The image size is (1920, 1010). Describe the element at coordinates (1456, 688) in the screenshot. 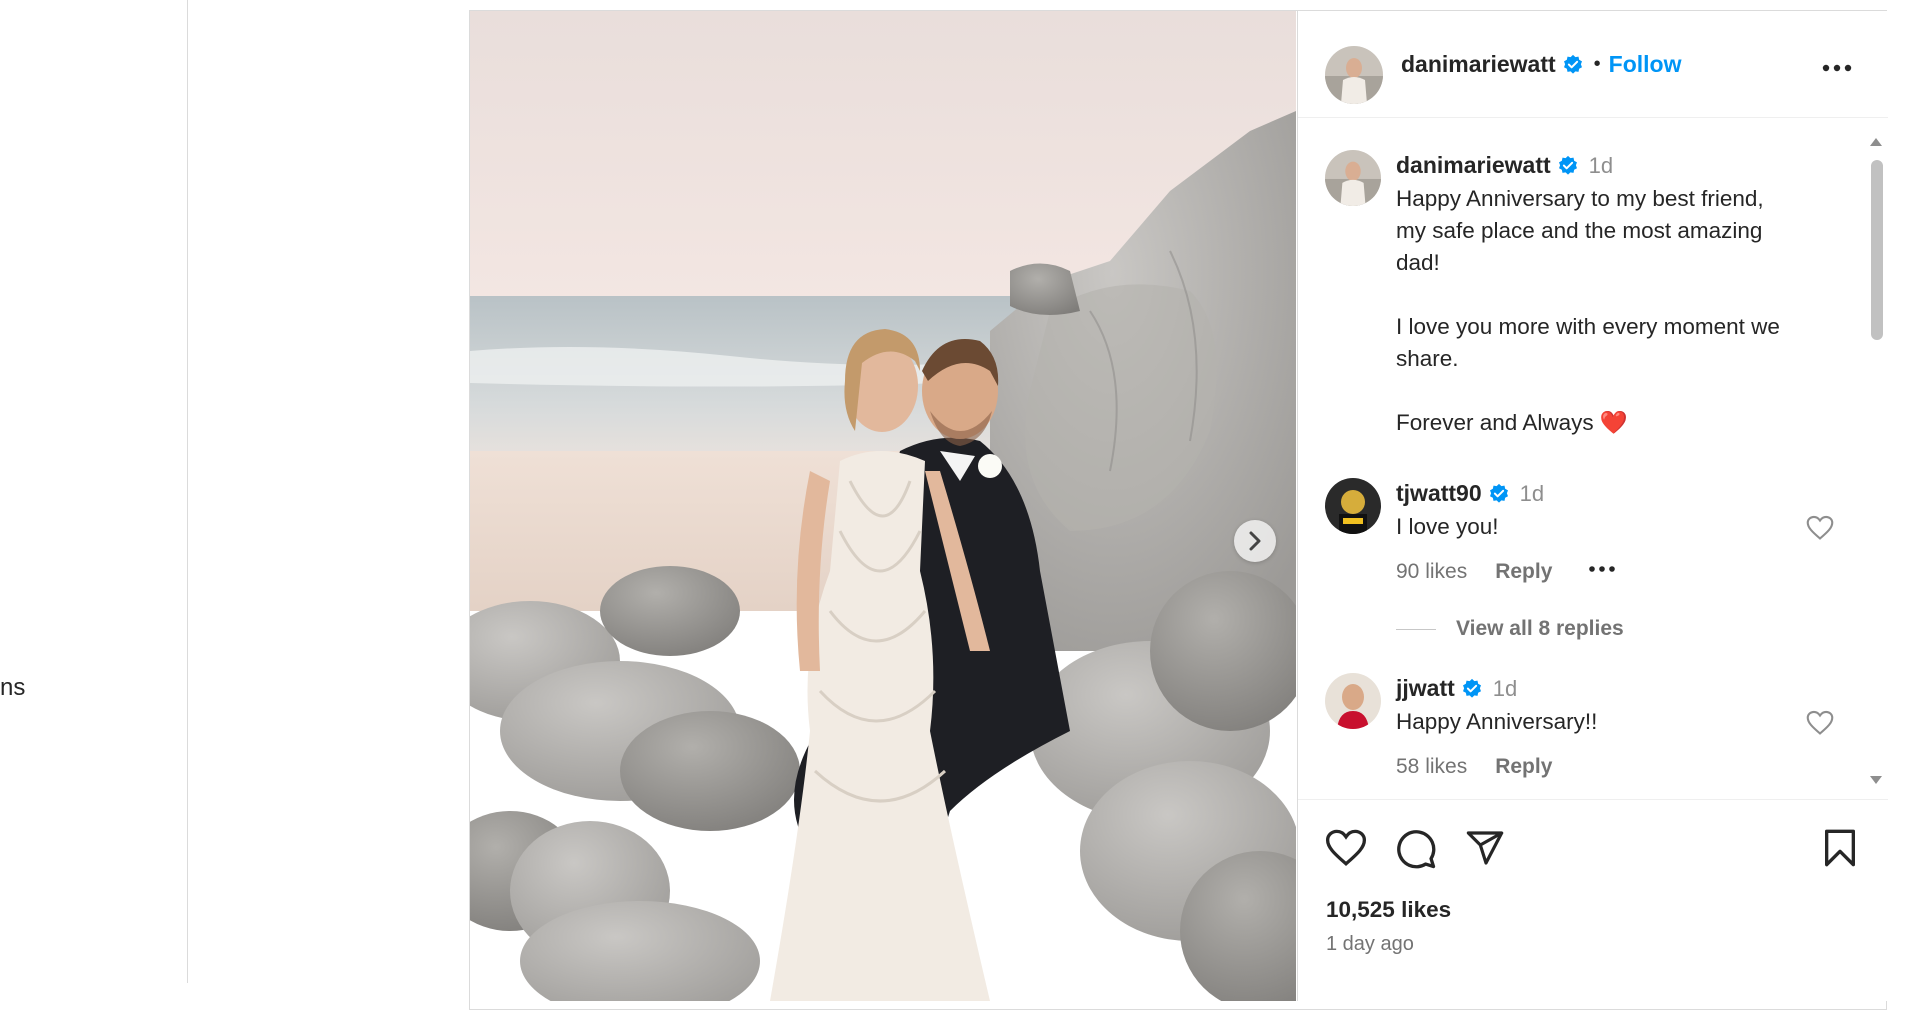

I see `comment-header: jjwatt 1d` at that location.